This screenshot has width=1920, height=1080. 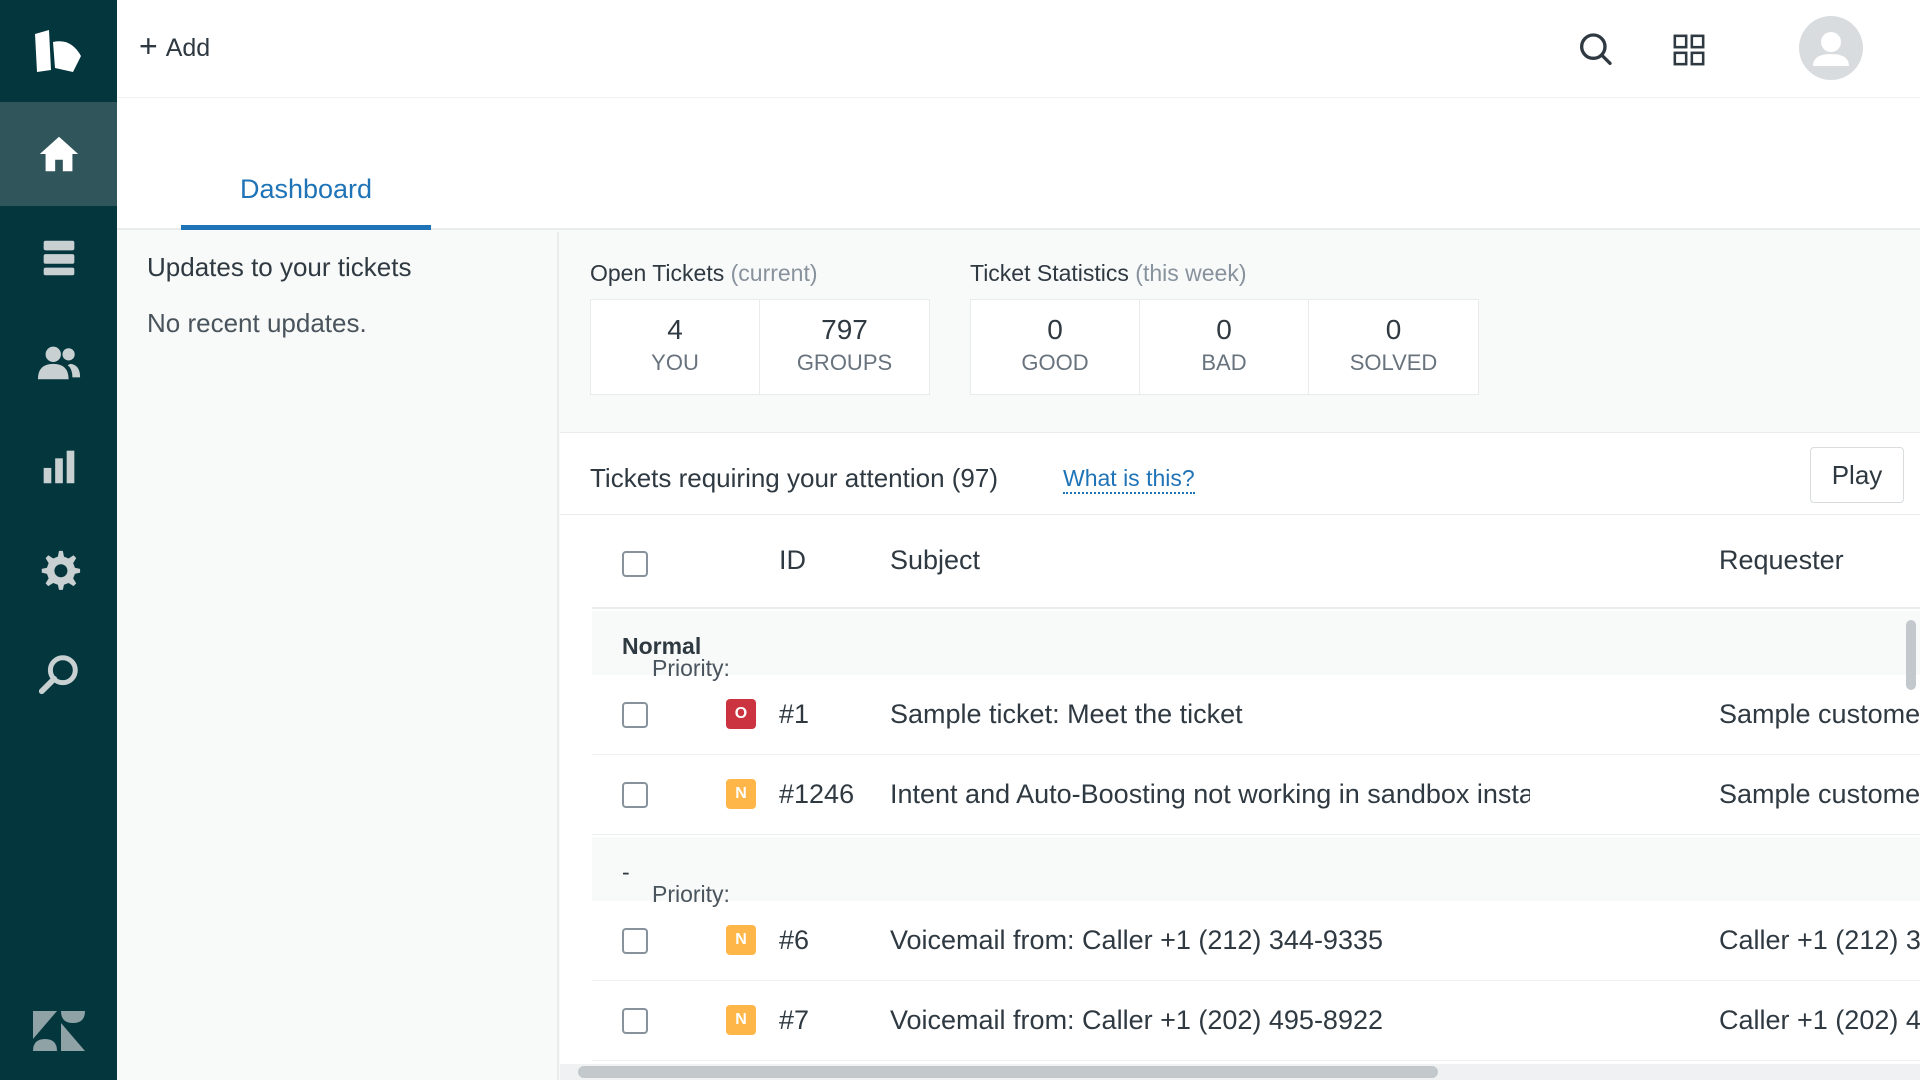 I want to click on add-button-label: Add, so click(x=188, y=47).